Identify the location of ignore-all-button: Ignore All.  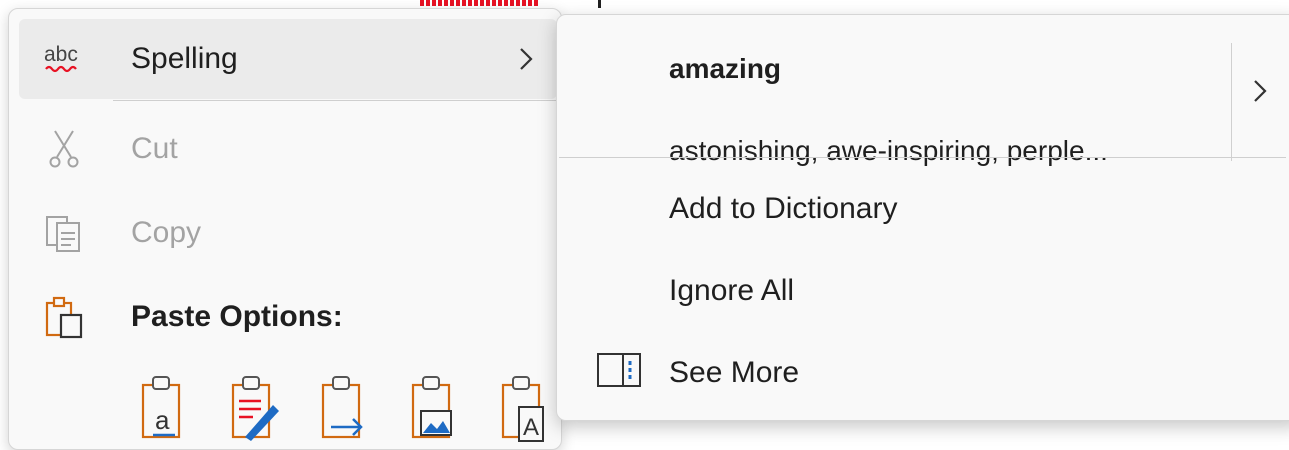
(731, 291).